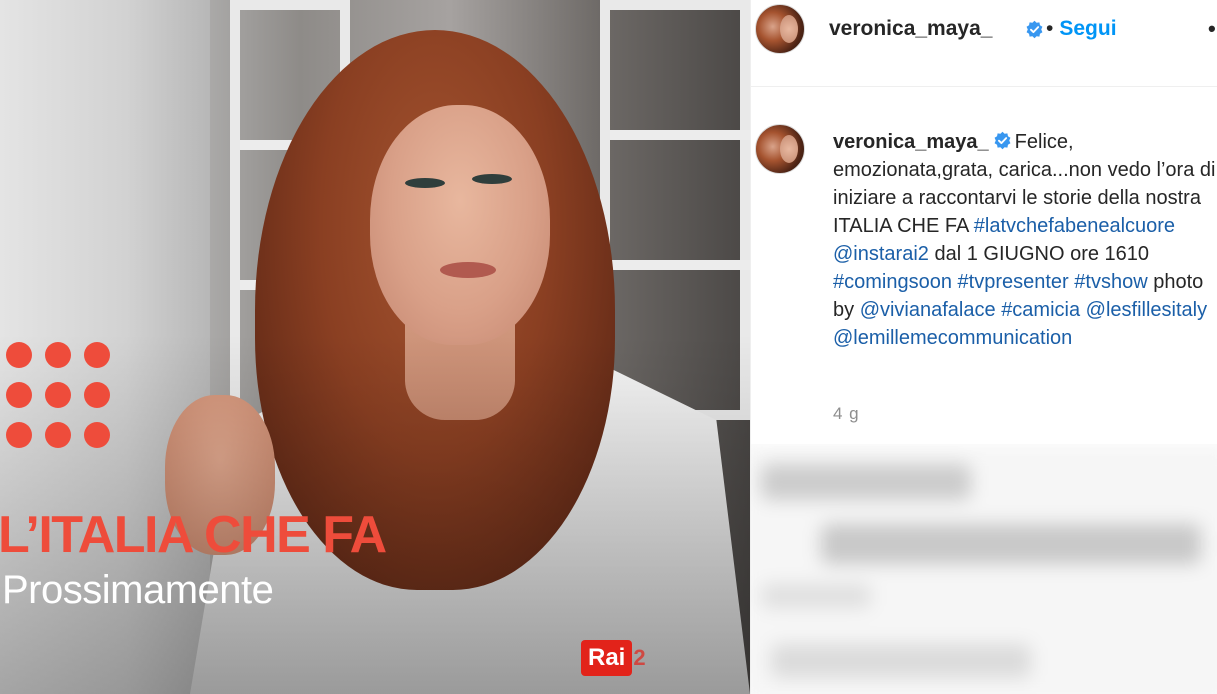  Describe the element at coordinates (1040, 310) in the screenshot. I see `hashtag-link: #camicia` at that location.